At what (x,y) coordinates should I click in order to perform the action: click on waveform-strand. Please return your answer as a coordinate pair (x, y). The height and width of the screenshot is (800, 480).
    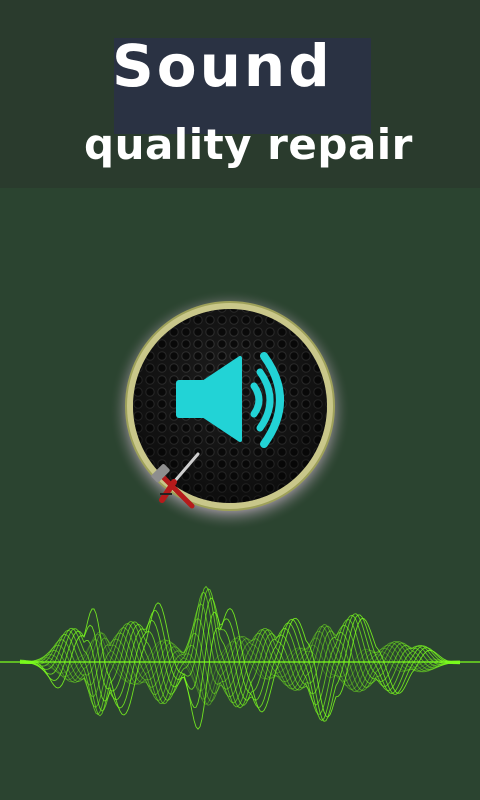
    Looking at the image, I should click on (240, 668).